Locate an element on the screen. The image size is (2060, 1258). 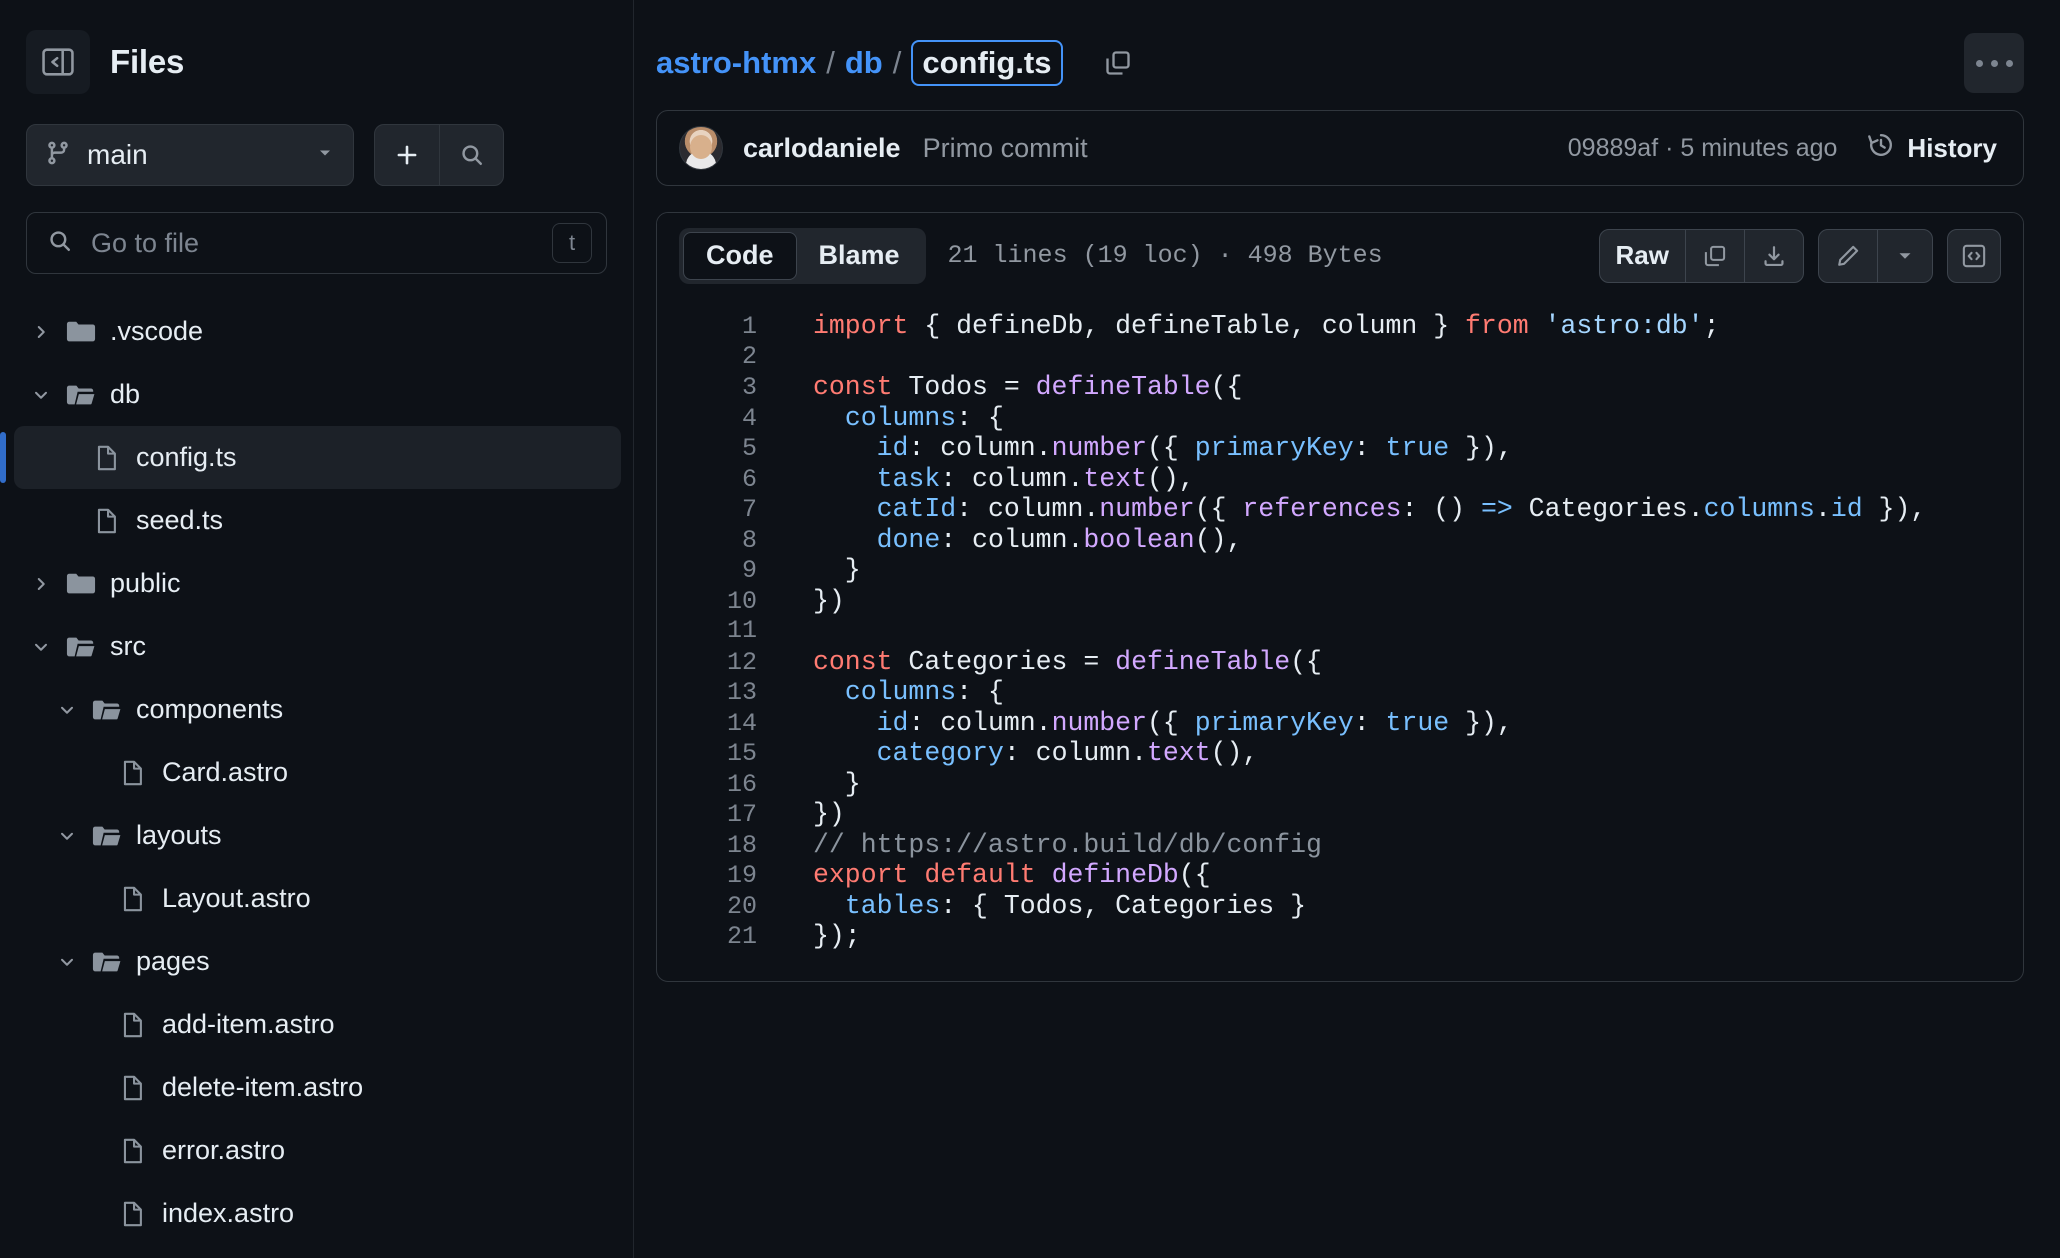
download-icon is located at coordinates (1773, 255).